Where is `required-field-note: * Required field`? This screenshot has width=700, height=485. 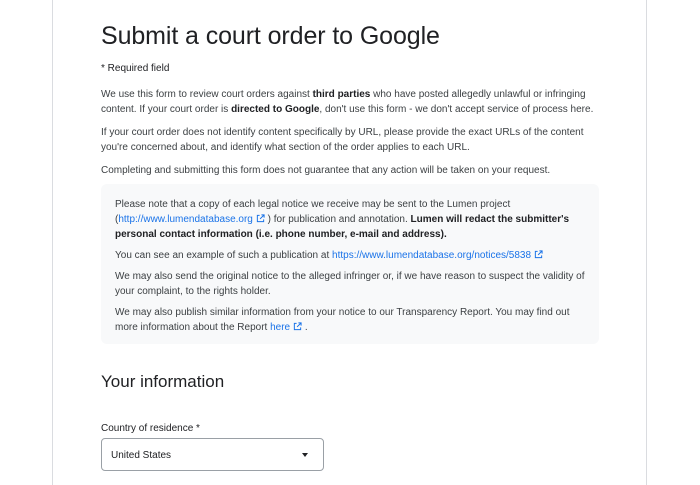 required-field-note: * Required field is located at coordinates (135, 68).